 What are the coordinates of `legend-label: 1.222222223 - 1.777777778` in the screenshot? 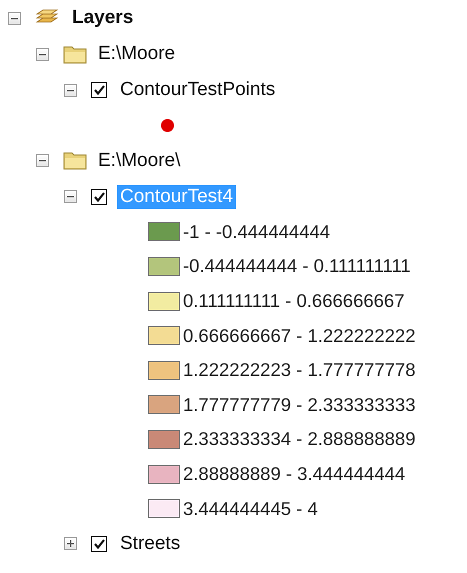 It's located at (299, 370).